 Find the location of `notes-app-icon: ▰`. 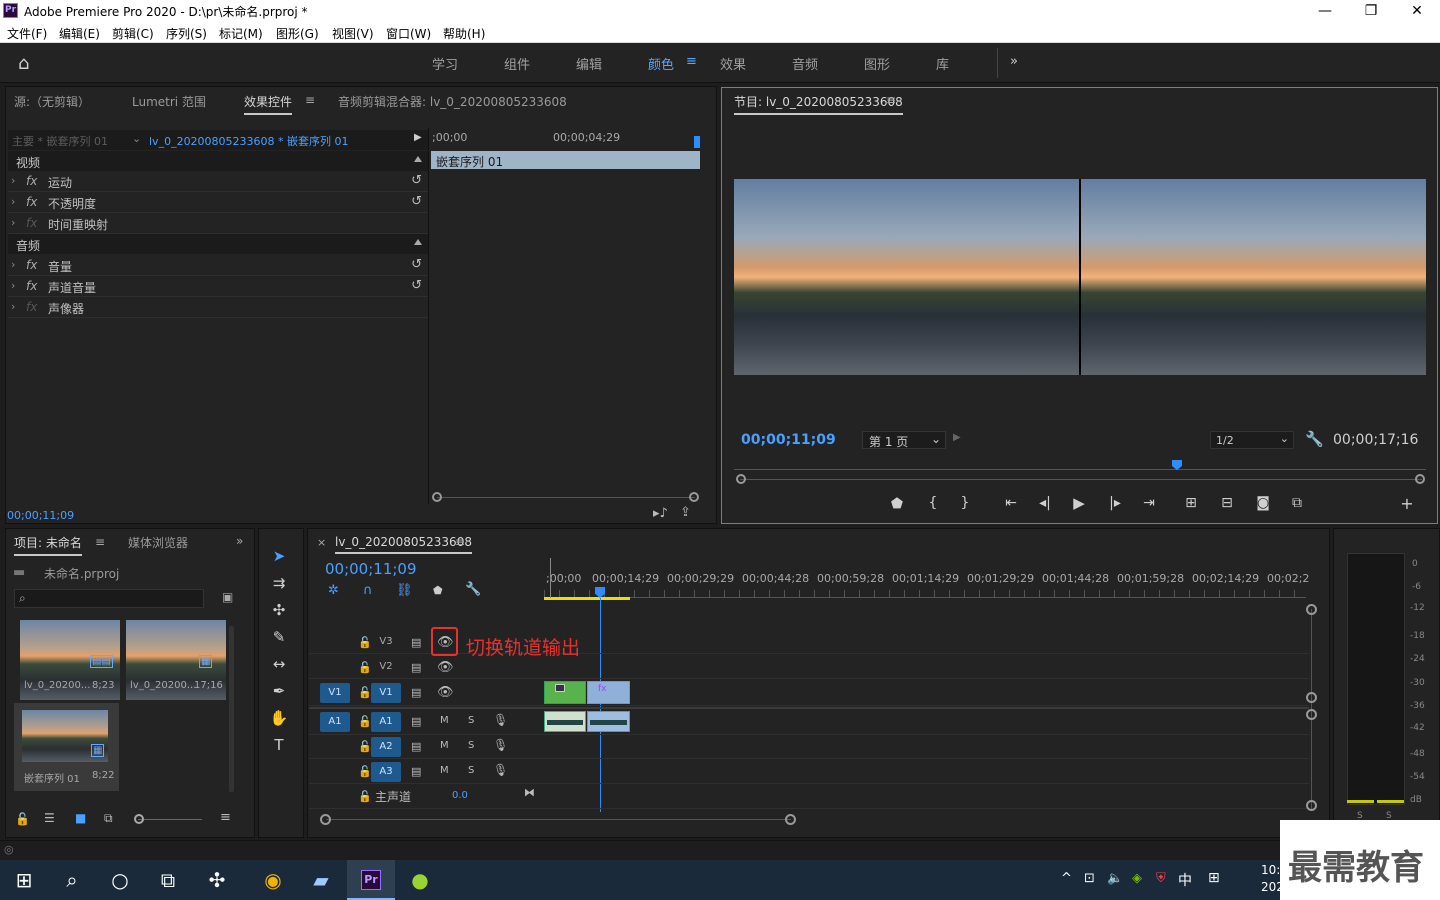

notes-app-icon: ▰ is located at coordinates (321, 880).